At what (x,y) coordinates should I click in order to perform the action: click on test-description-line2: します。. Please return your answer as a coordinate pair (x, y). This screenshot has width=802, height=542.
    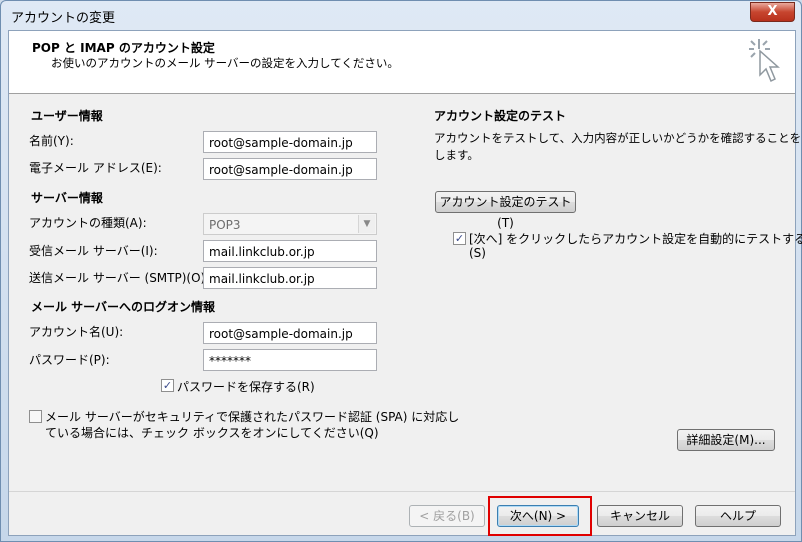
    Looking at the image, I should click on (456, 155).